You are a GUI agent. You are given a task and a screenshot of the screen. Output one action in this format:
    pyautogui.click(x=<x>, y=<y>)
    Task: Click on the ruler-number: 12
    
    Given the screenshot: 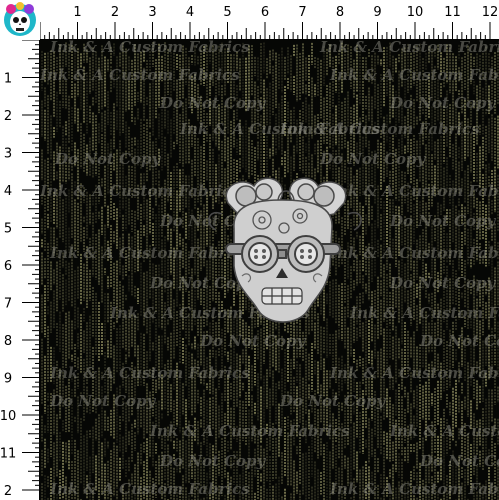 What is the action you would take?
    pyautogui.click(x=490, y=12)
    